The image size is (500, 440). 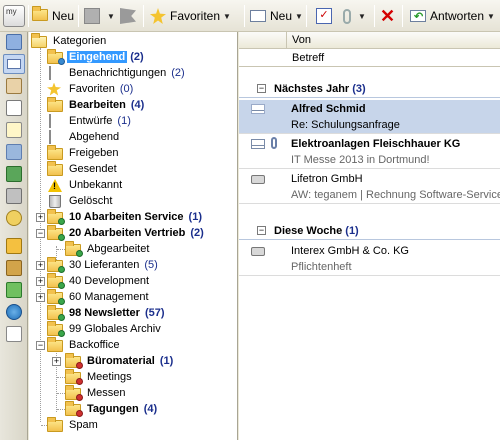 I want to click on rail-box-icon, so click(x=14, y=268).